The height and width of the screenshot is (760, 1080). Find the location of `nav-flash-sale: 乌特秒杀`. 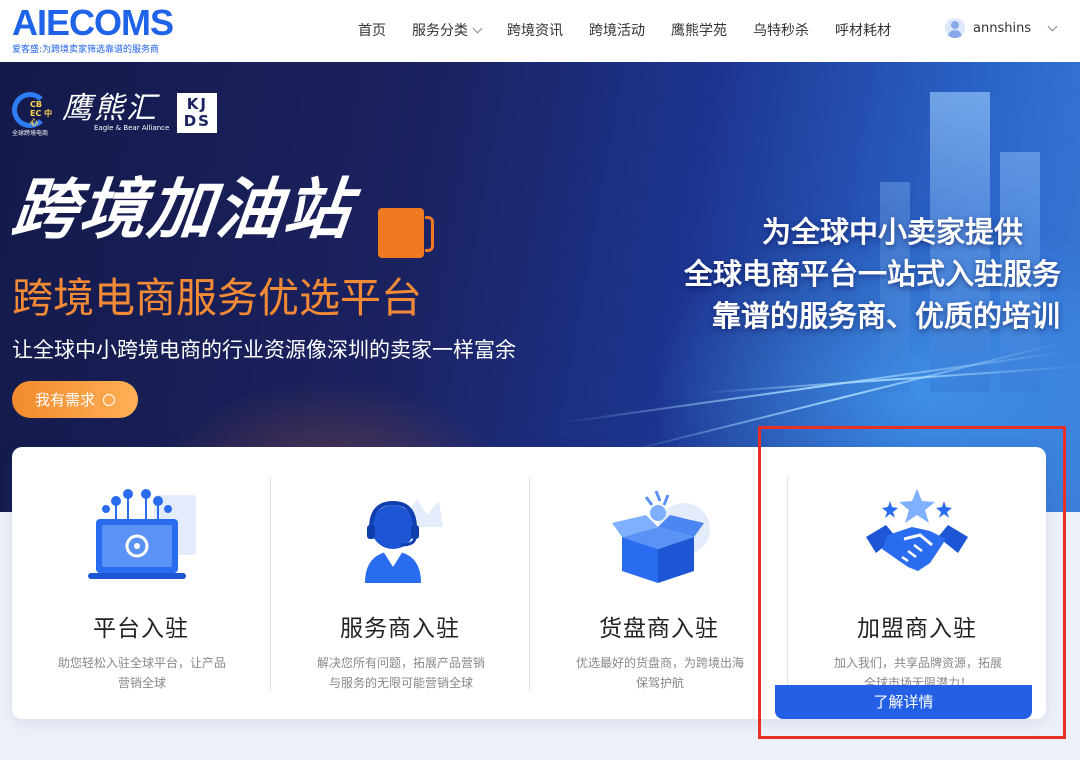

nav-flash-sale: 乌特秒杀 is located at coordinates (781, 30).